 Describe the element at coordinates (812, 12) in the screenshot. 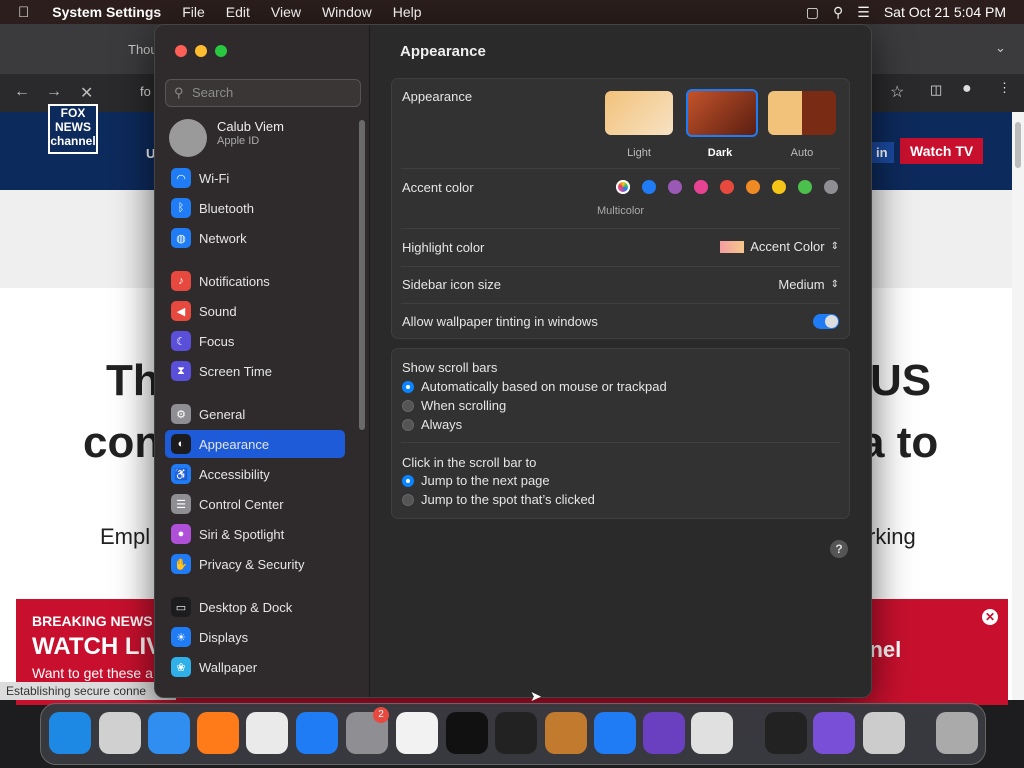

I see `stage-manager-icon: ▢` at that location.